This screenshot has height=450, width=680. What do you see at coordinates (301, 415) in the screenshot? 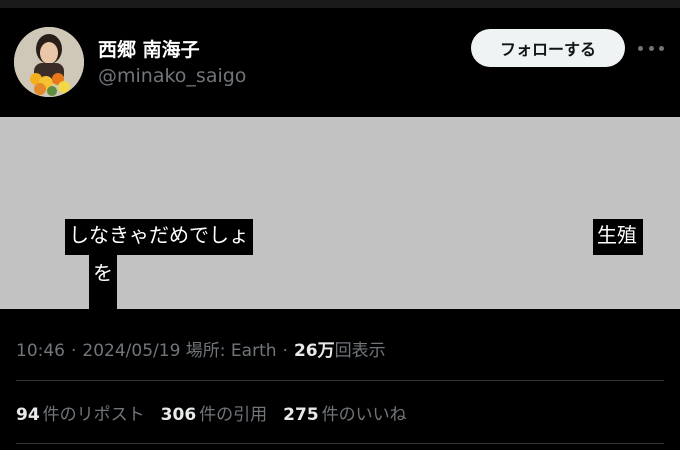
I see `likes-count: 275` at bounding box center [301, 415].